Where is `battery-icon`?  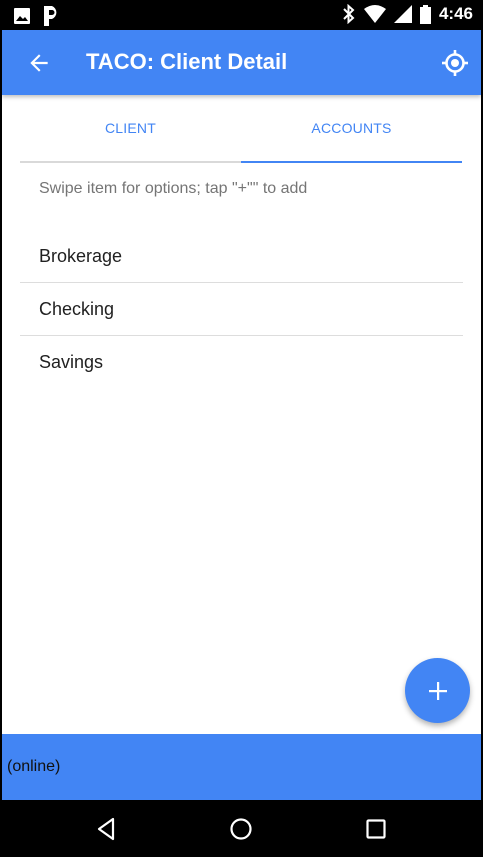 battery-icon is located at coordinates (425, 14).